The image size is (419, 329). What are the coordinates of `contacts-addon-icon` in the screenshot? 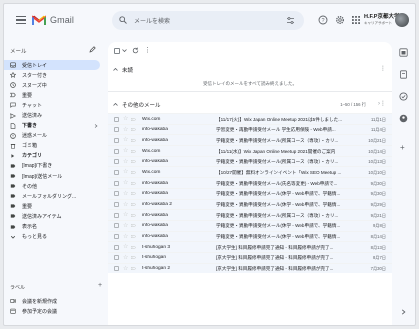 It's located at (403, 118).